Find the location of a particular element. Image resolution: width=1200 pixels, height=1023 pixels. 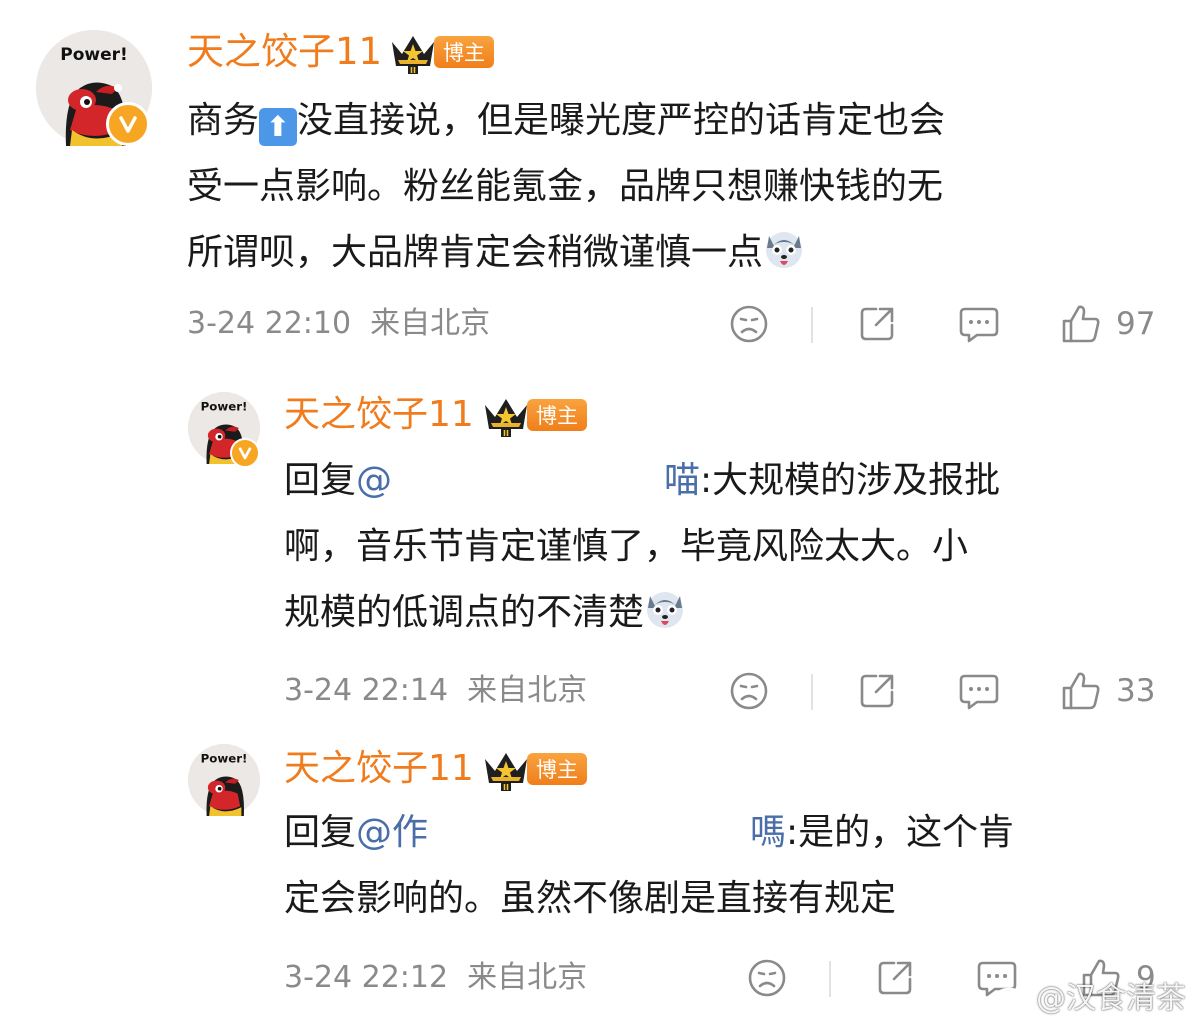

comment-line: 啊，音乐节肯定谨慎了，毕竟风险太大。小 is located at coordinates (626, 546).